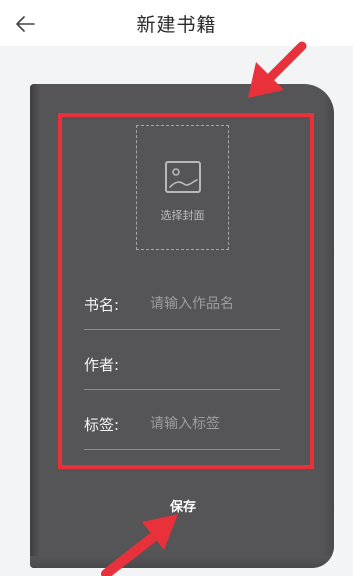 The width and height of the screenshot is (353, 576). I want to click on top-bar: 新建书籍, so click(176, 23).